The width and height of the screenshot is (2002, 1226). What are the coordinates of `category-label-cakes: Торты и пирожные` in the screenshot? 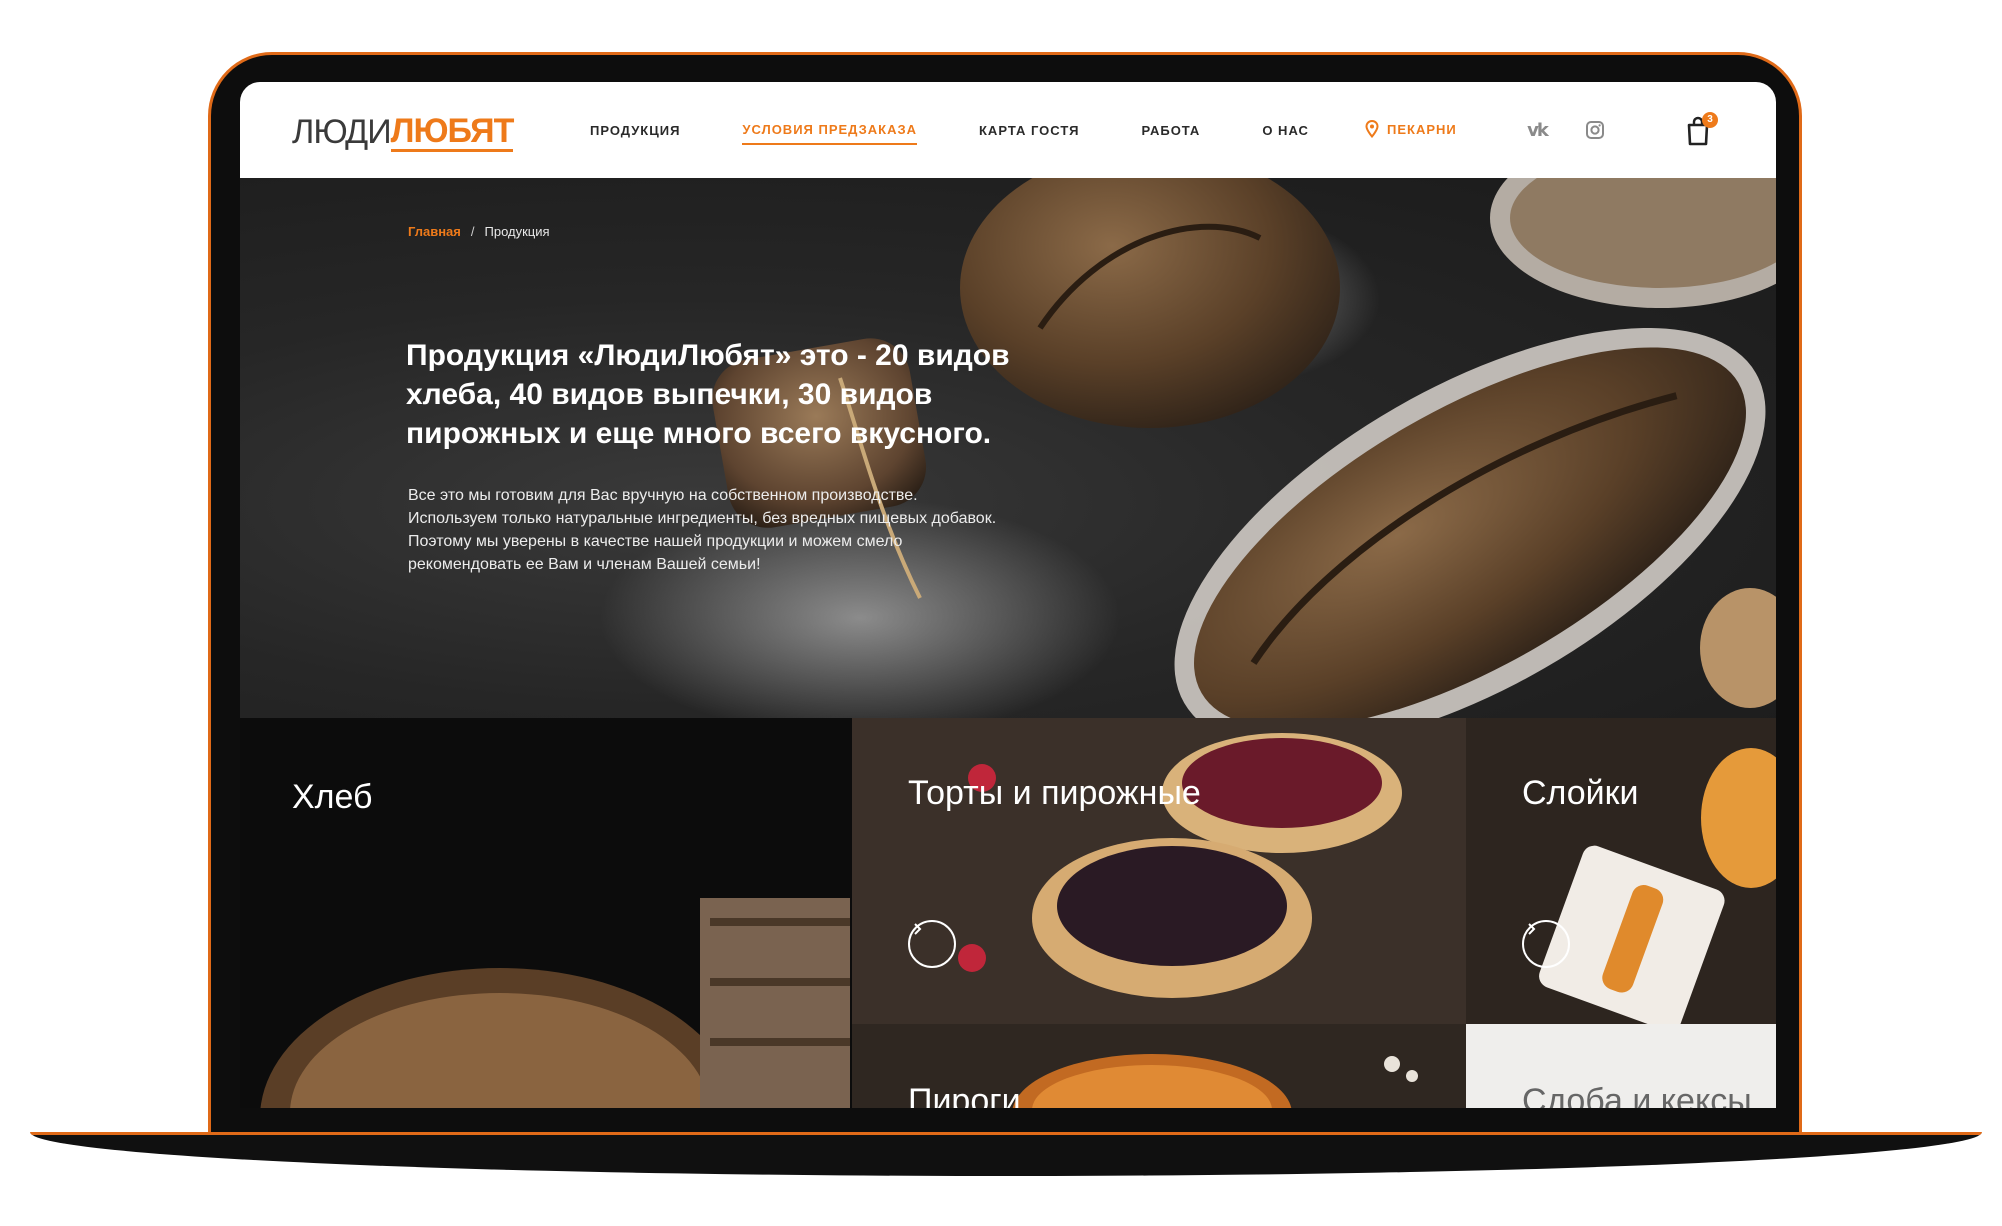 It's located at (1054, 793).